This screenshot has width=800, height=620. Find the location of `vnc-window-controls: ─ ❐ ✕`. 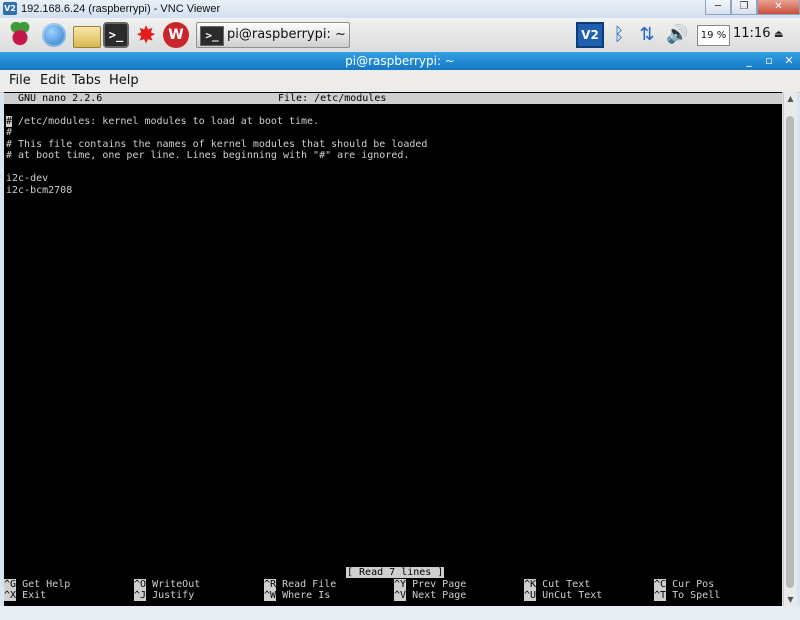

vnc-window-controls: ─ ❐ ✕ is located at coordinates (752, 7).